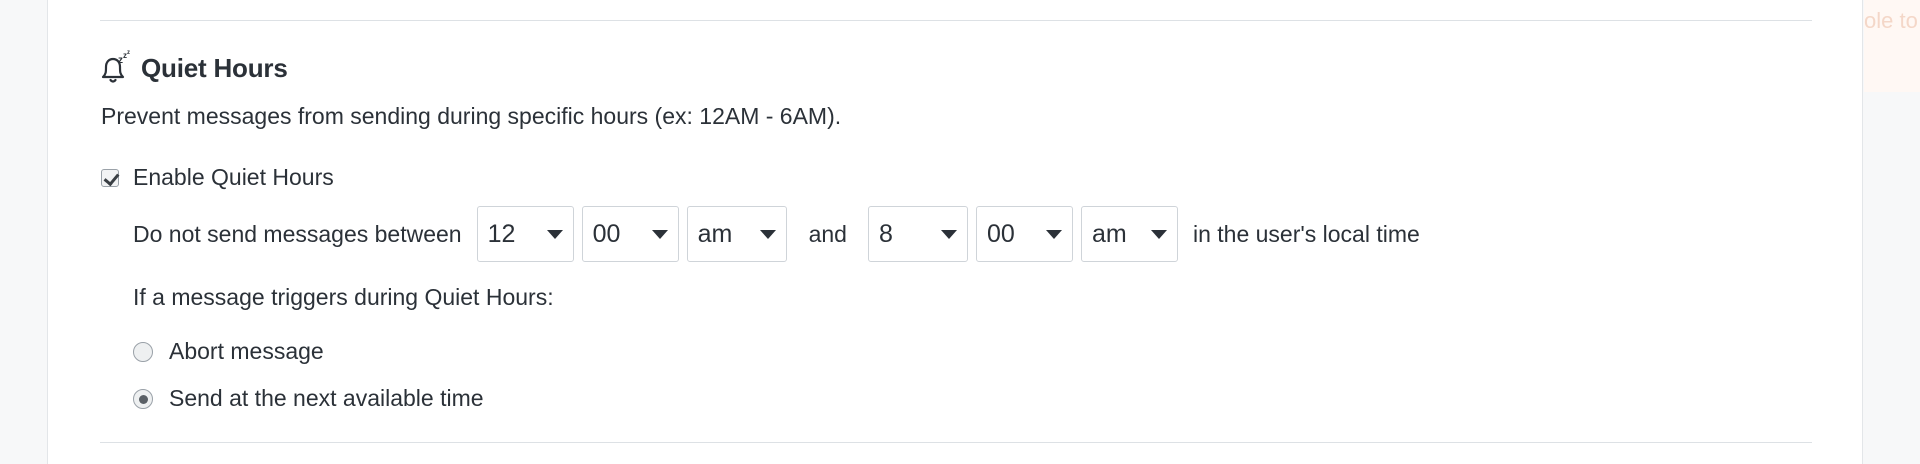 Image resolution: width=1920 pixels, height=464 pixels. I want to click on section-title: Quiet Hours, so click(214, 67).